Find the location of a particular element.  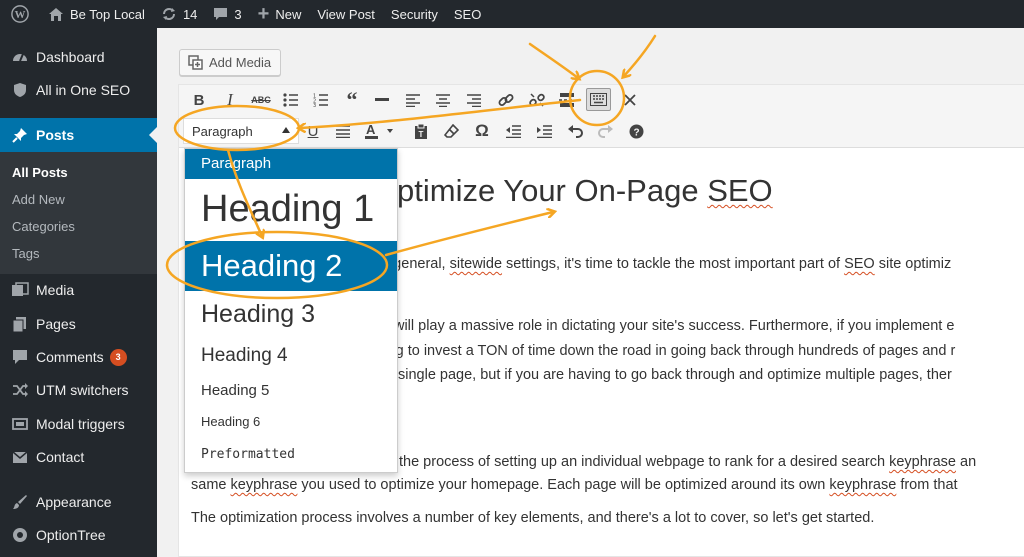

plus-icon: + is located at coordinates (263, 13).